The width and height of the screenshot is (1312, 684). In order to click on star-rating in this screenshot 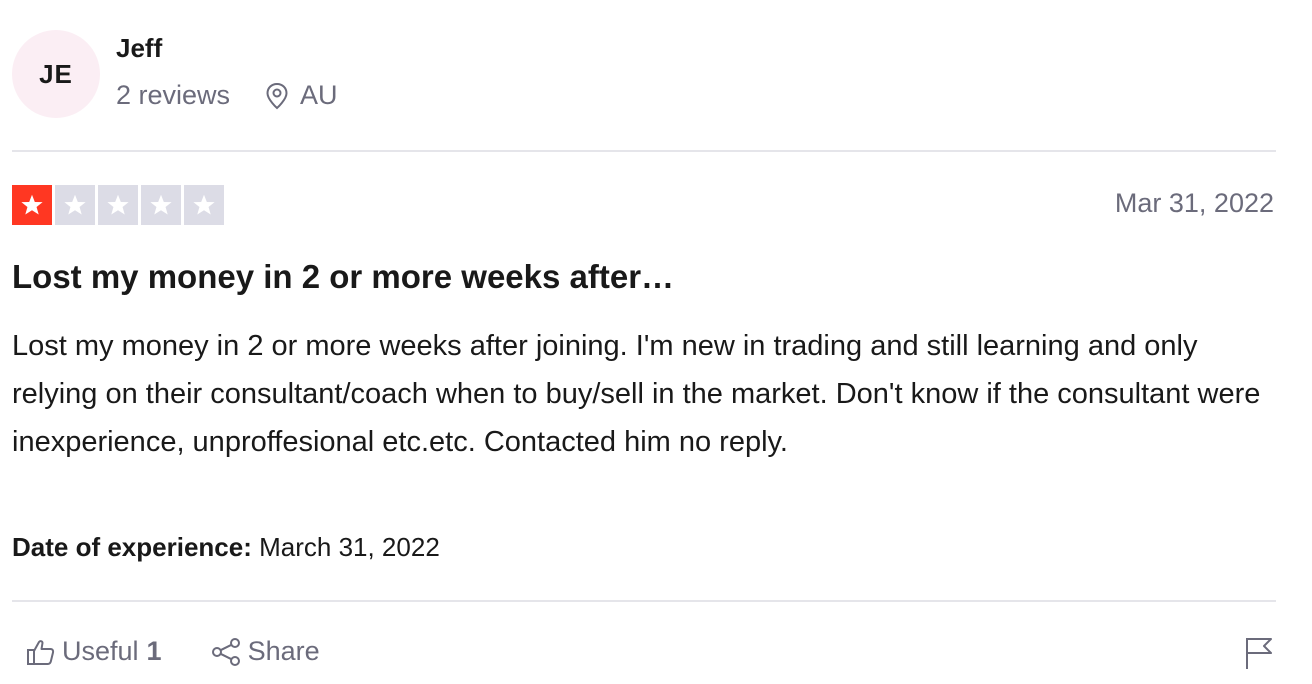, I will do `click(119, 205)`.